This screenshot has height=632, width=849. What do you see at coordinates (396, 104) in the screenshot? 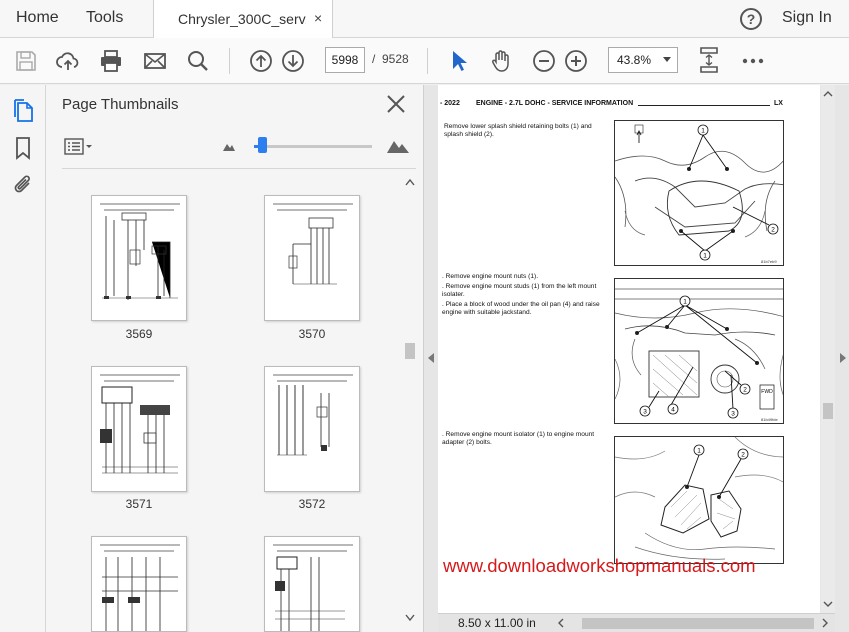
I see `close-panel-icon` at bounding box center [396, 104].